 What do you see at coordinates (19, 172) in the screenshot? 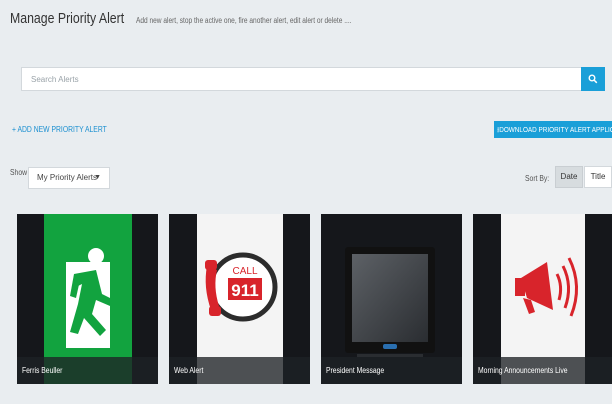
I see `show-label: Show` at bounding box center [19, 172].